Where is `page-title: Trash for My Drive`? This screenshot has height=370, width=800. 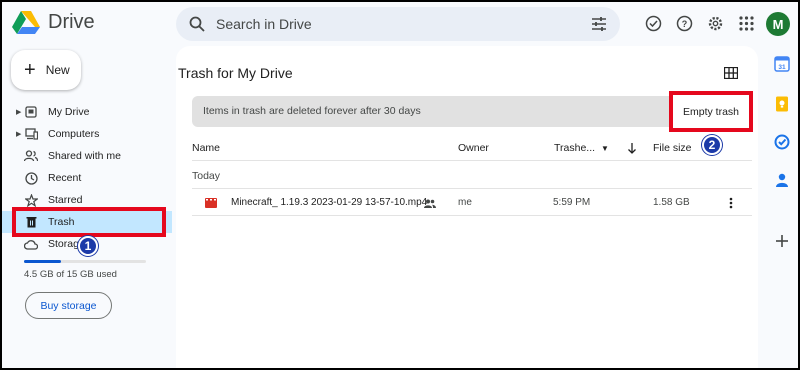
page-title: Trash for My Drive is located at coordinates (235, 73).